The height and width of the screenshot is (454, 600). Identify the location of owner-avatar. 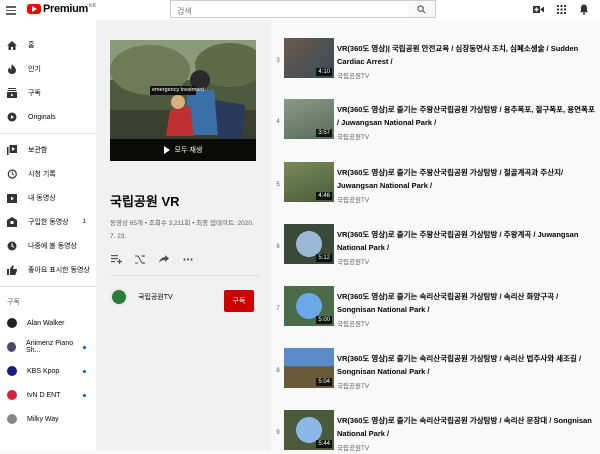
(119, 297).